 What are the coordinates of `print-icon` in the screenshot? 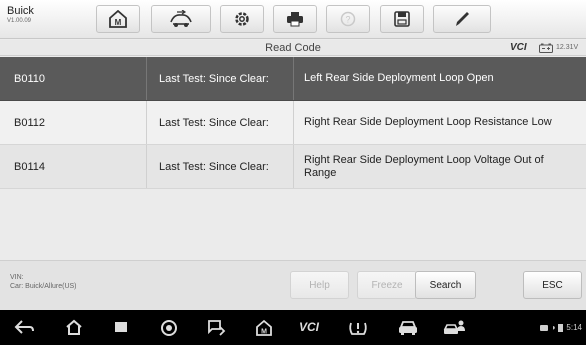 It's located at (295, 19).